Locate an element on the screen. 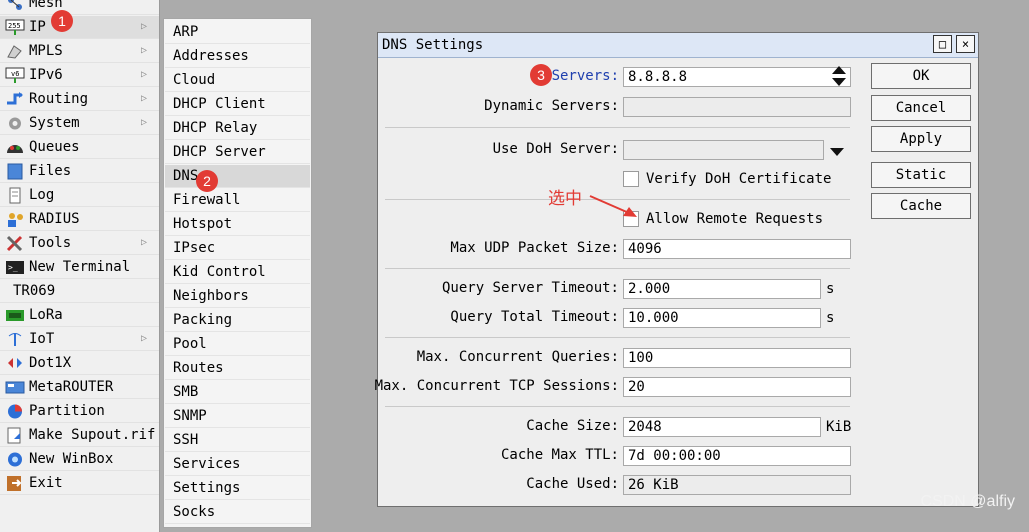 This screenshot has height=532, width=1029. submenu-item-routes: Routes is located at coordinates (237, 368).